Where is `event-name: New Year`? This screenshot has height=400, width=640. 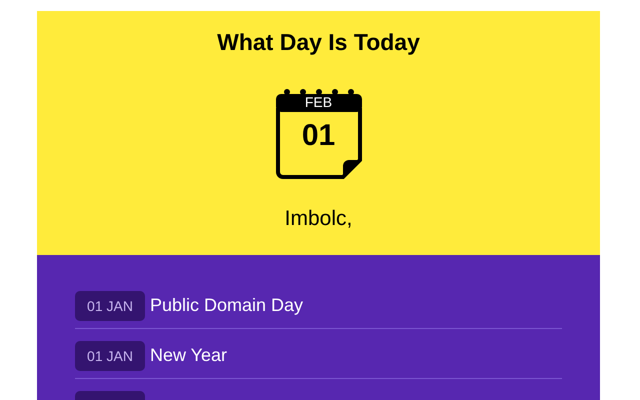
event-name: New Year is located at coordinates (189, 355).